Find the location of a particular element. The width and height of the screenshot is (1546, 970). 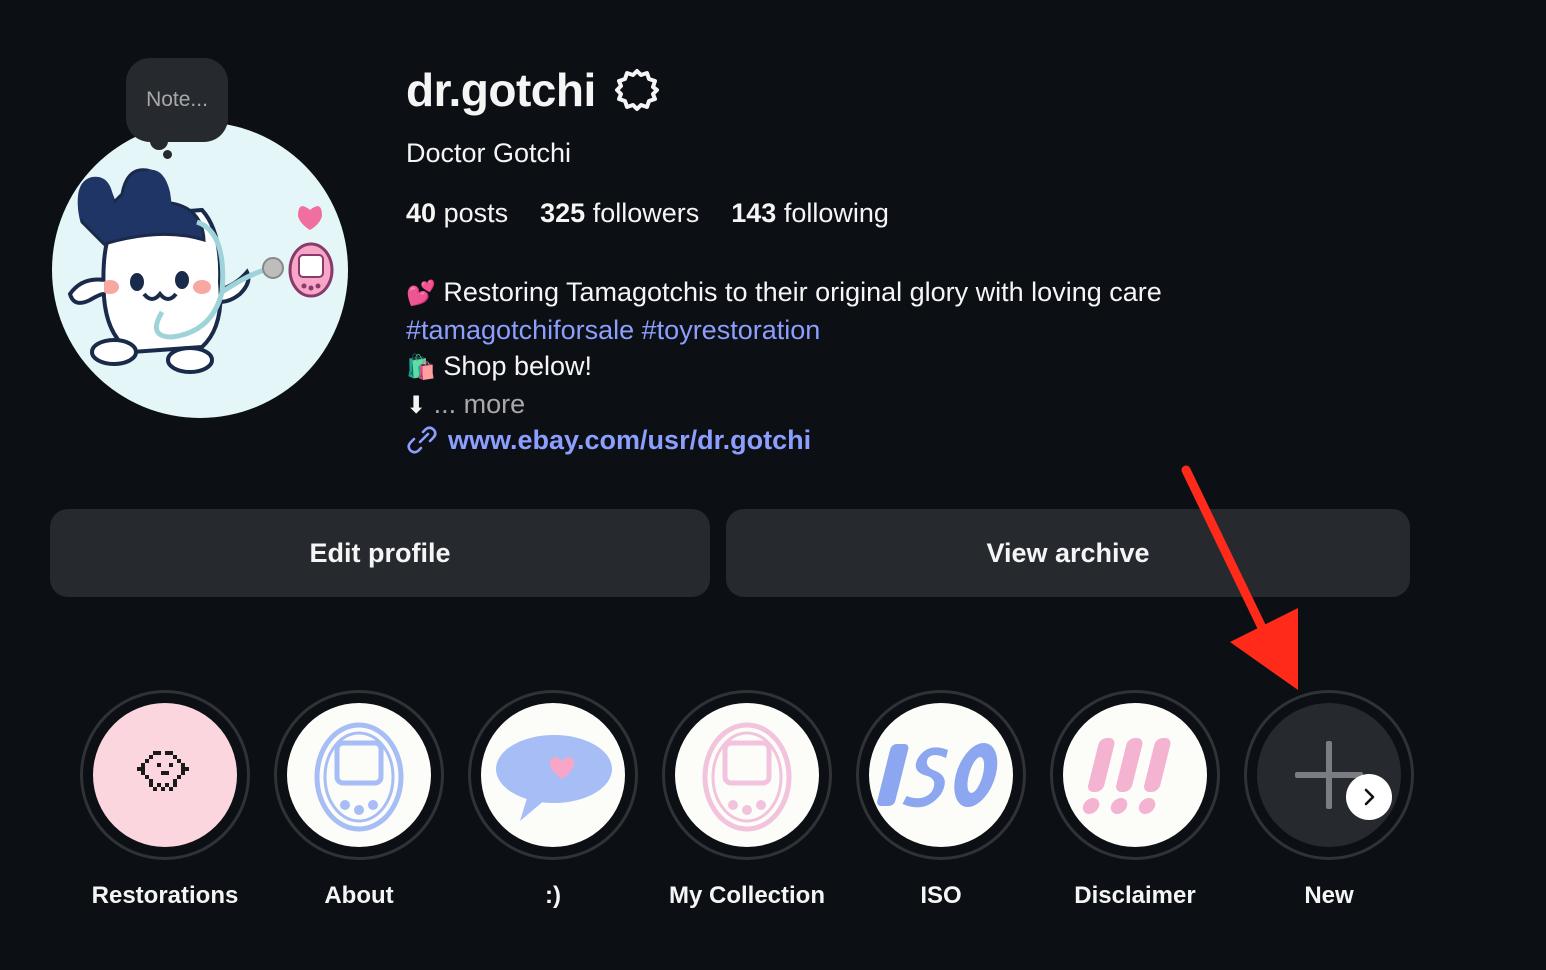

chevron-right-icon is located at coordinates (1369, 797).